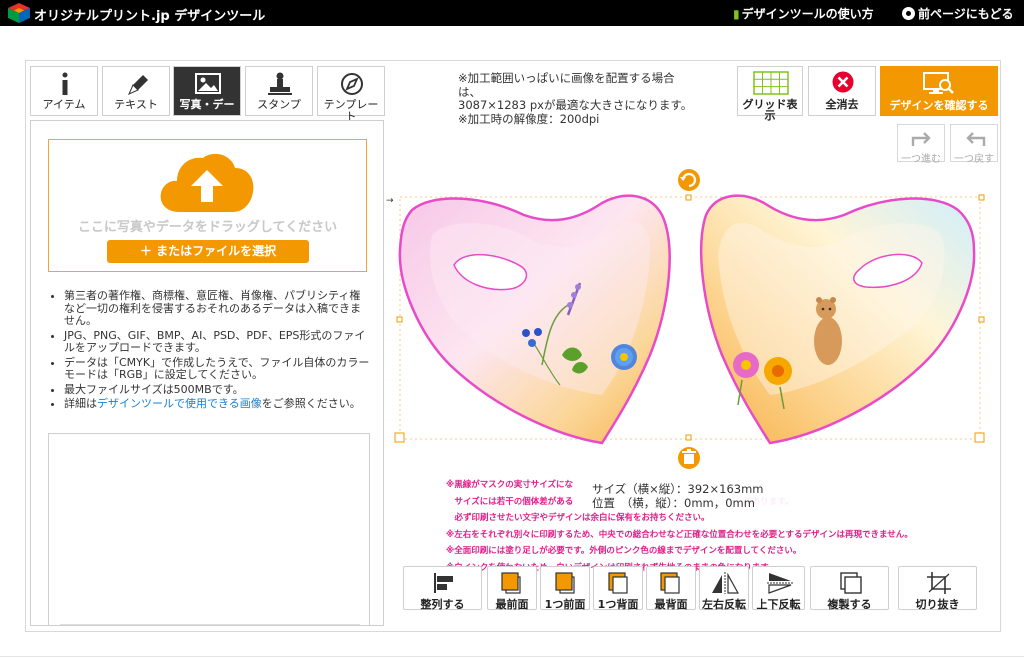 The image size is (1024, 661). Describe the element at coordinates (64, 104) in the screenshot. I see `tab-label: アイテム` at that location.